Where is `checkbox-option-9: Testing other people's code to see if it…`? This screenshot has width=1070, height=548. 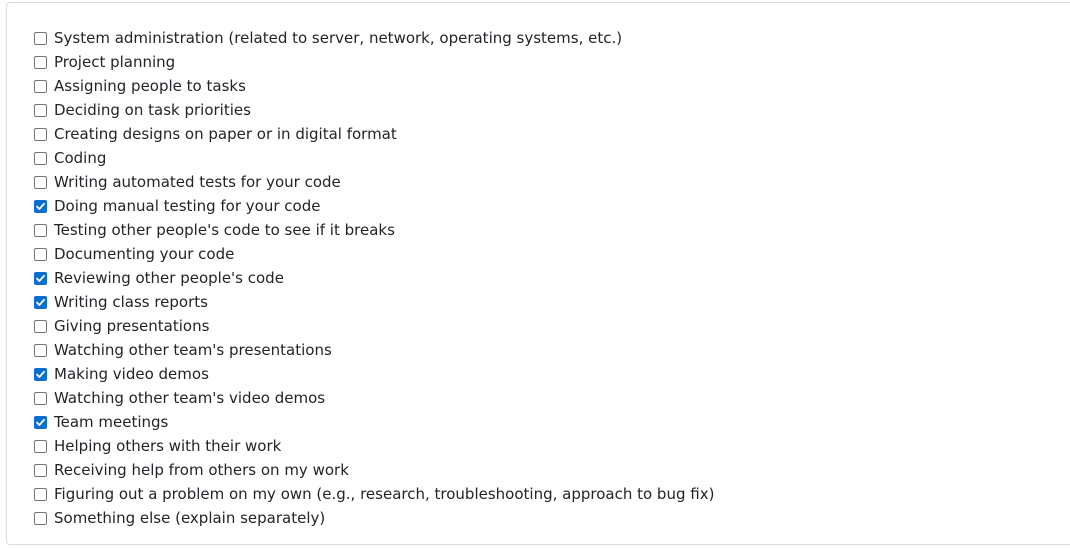 checkbox-option-9: Testing other people's code to see if it… is located at coordinates (374, 230).